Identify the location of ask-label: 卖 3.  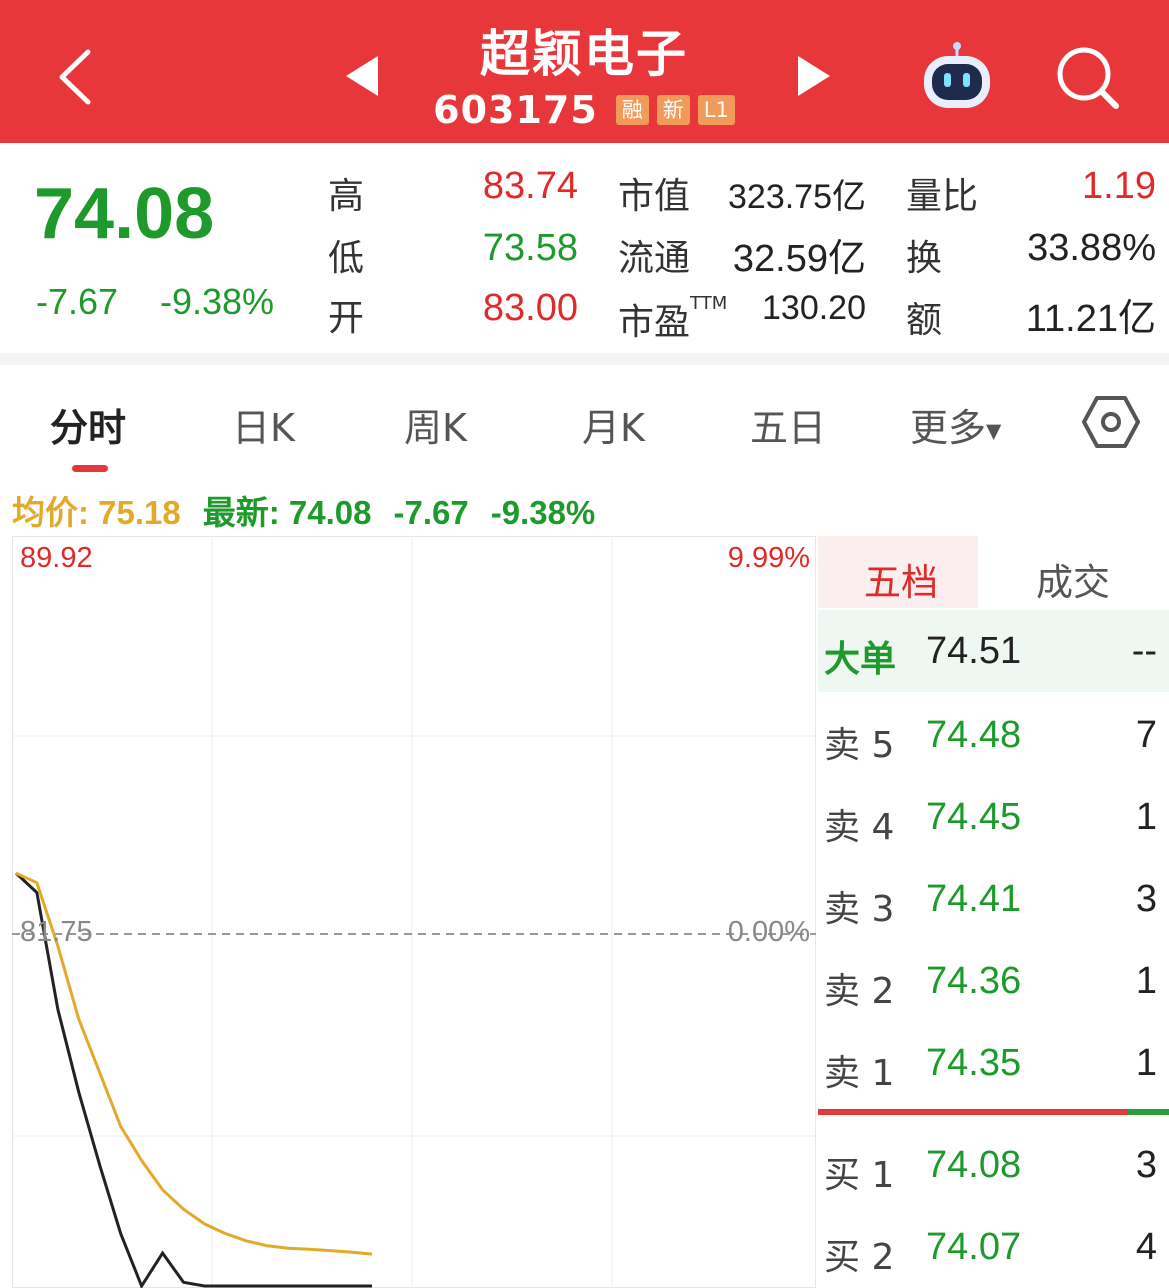
(859, 909).